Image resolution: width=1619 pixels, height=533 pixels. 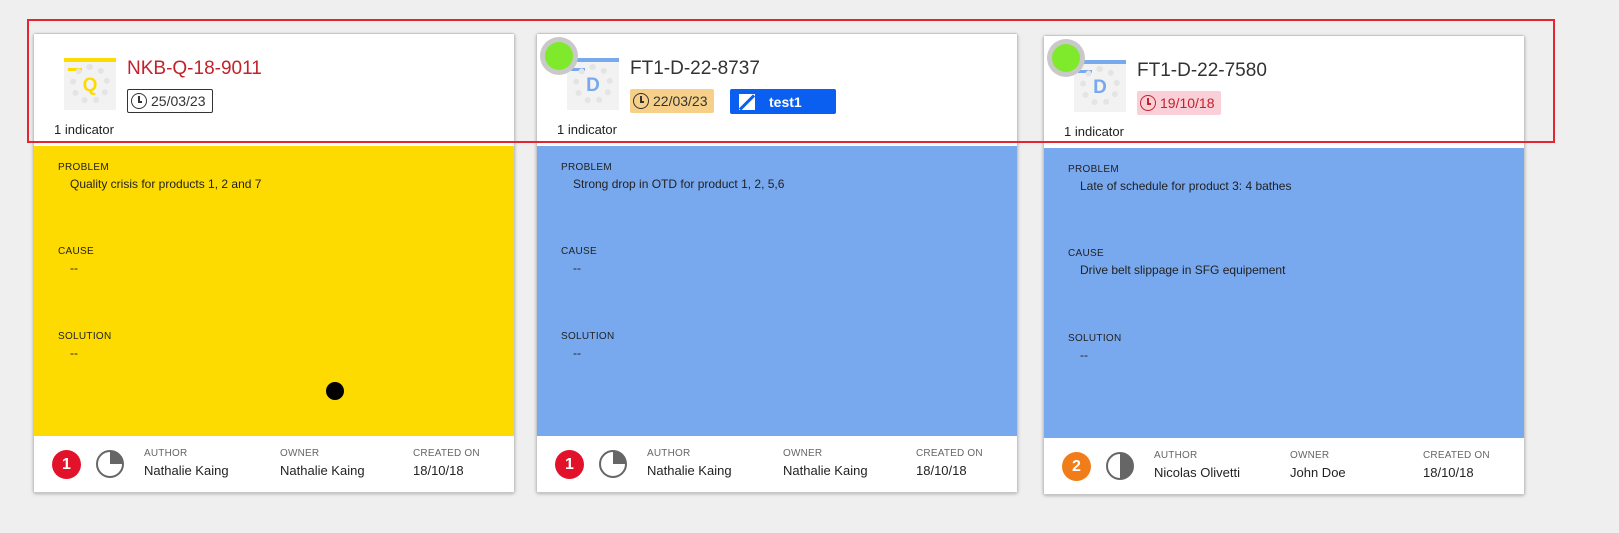 What do you see at coordinates (335, 391) in the screenshot?
I see `cursor-dot` at bounding box center [335, 391].